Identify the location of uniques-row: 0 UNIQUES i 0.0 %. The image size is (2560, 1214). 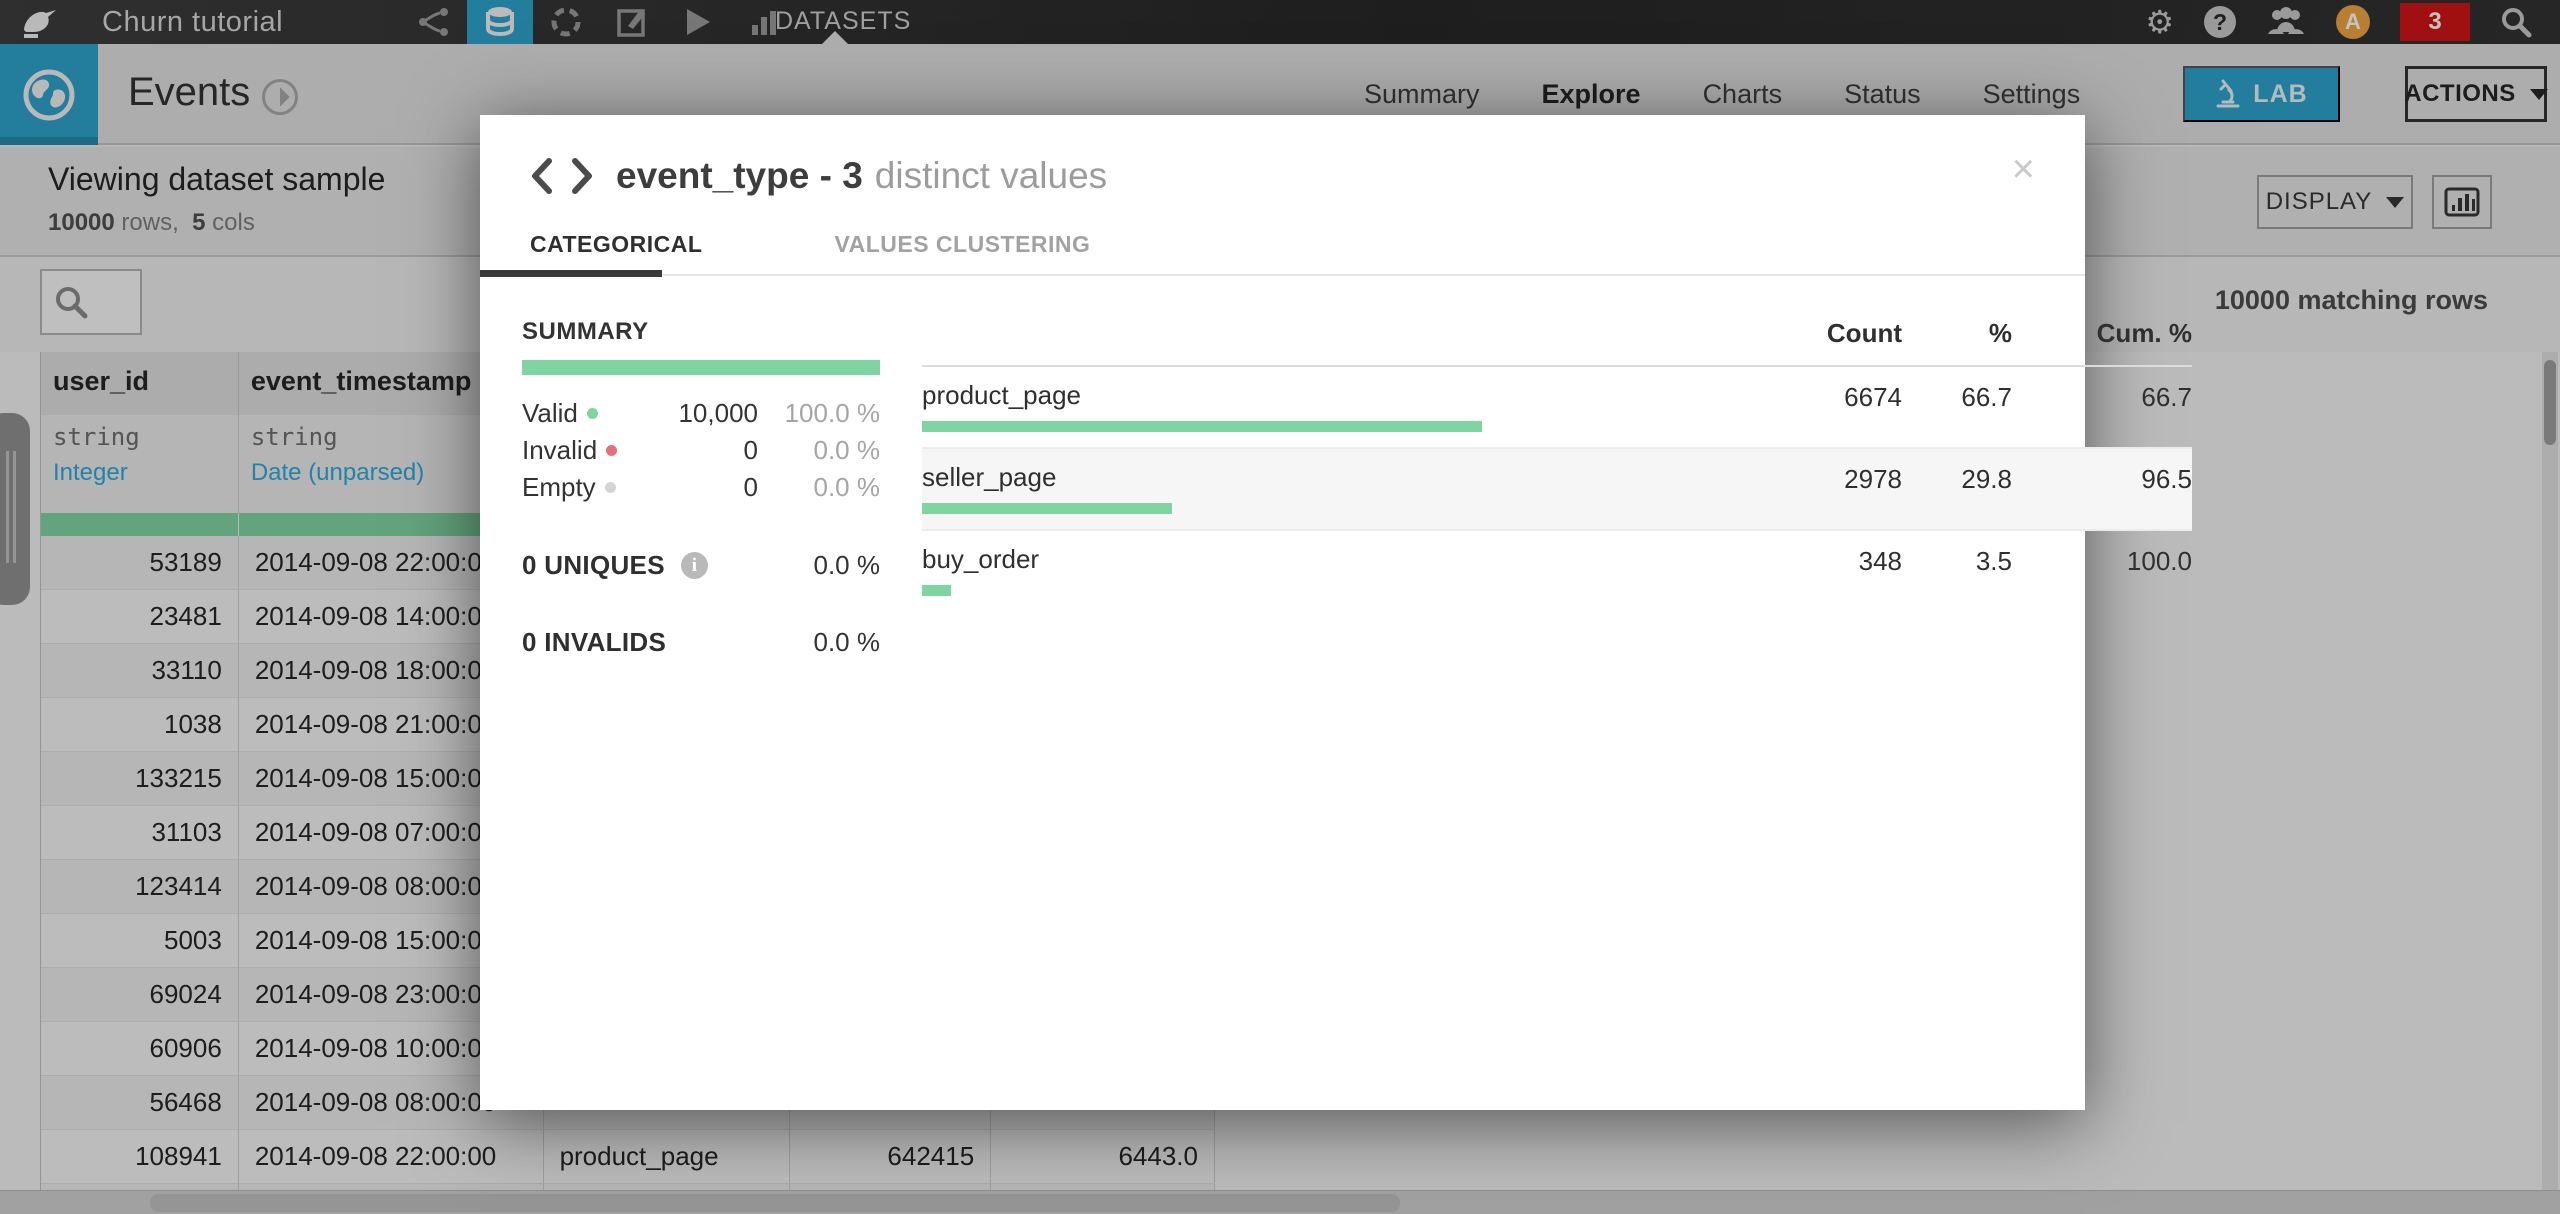
(701, 565).